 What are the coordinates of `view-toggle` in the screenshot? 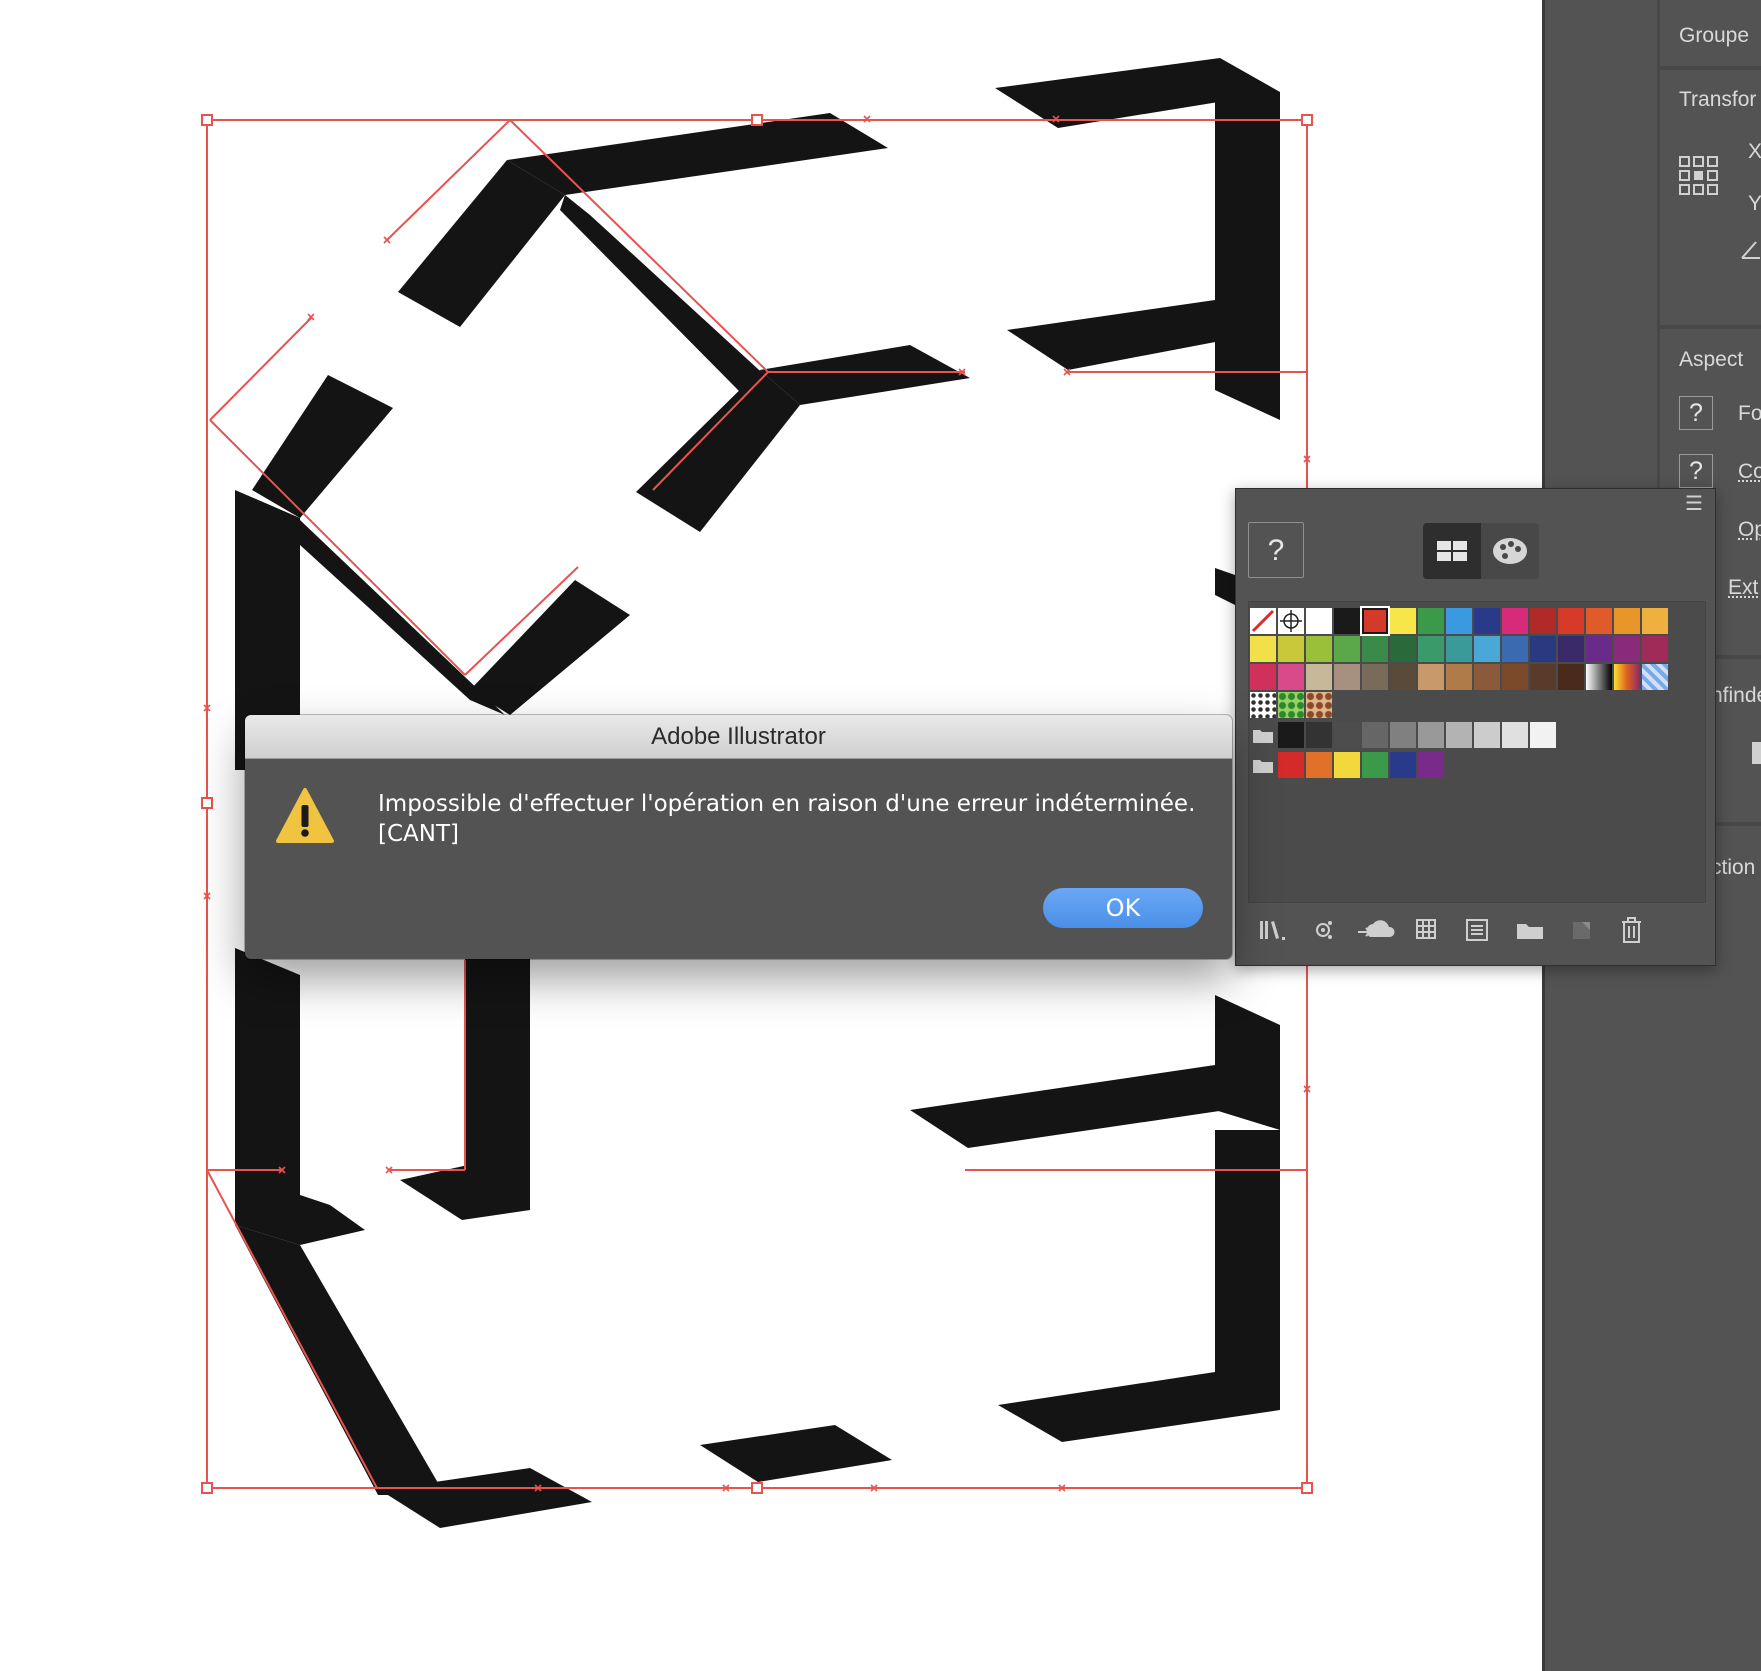 It's located at (1481, 551).